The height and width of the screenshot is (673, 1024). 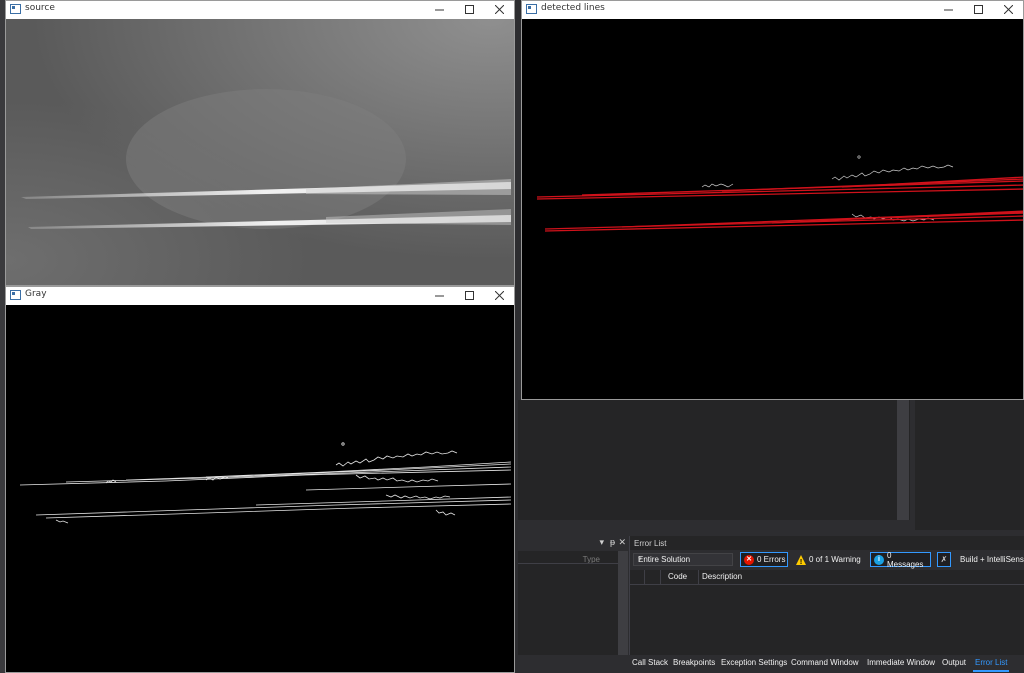 What do you see at coordinates (879, 559) in the screenshot?
I see `info-icon: i` at bounding box center [879, 559].